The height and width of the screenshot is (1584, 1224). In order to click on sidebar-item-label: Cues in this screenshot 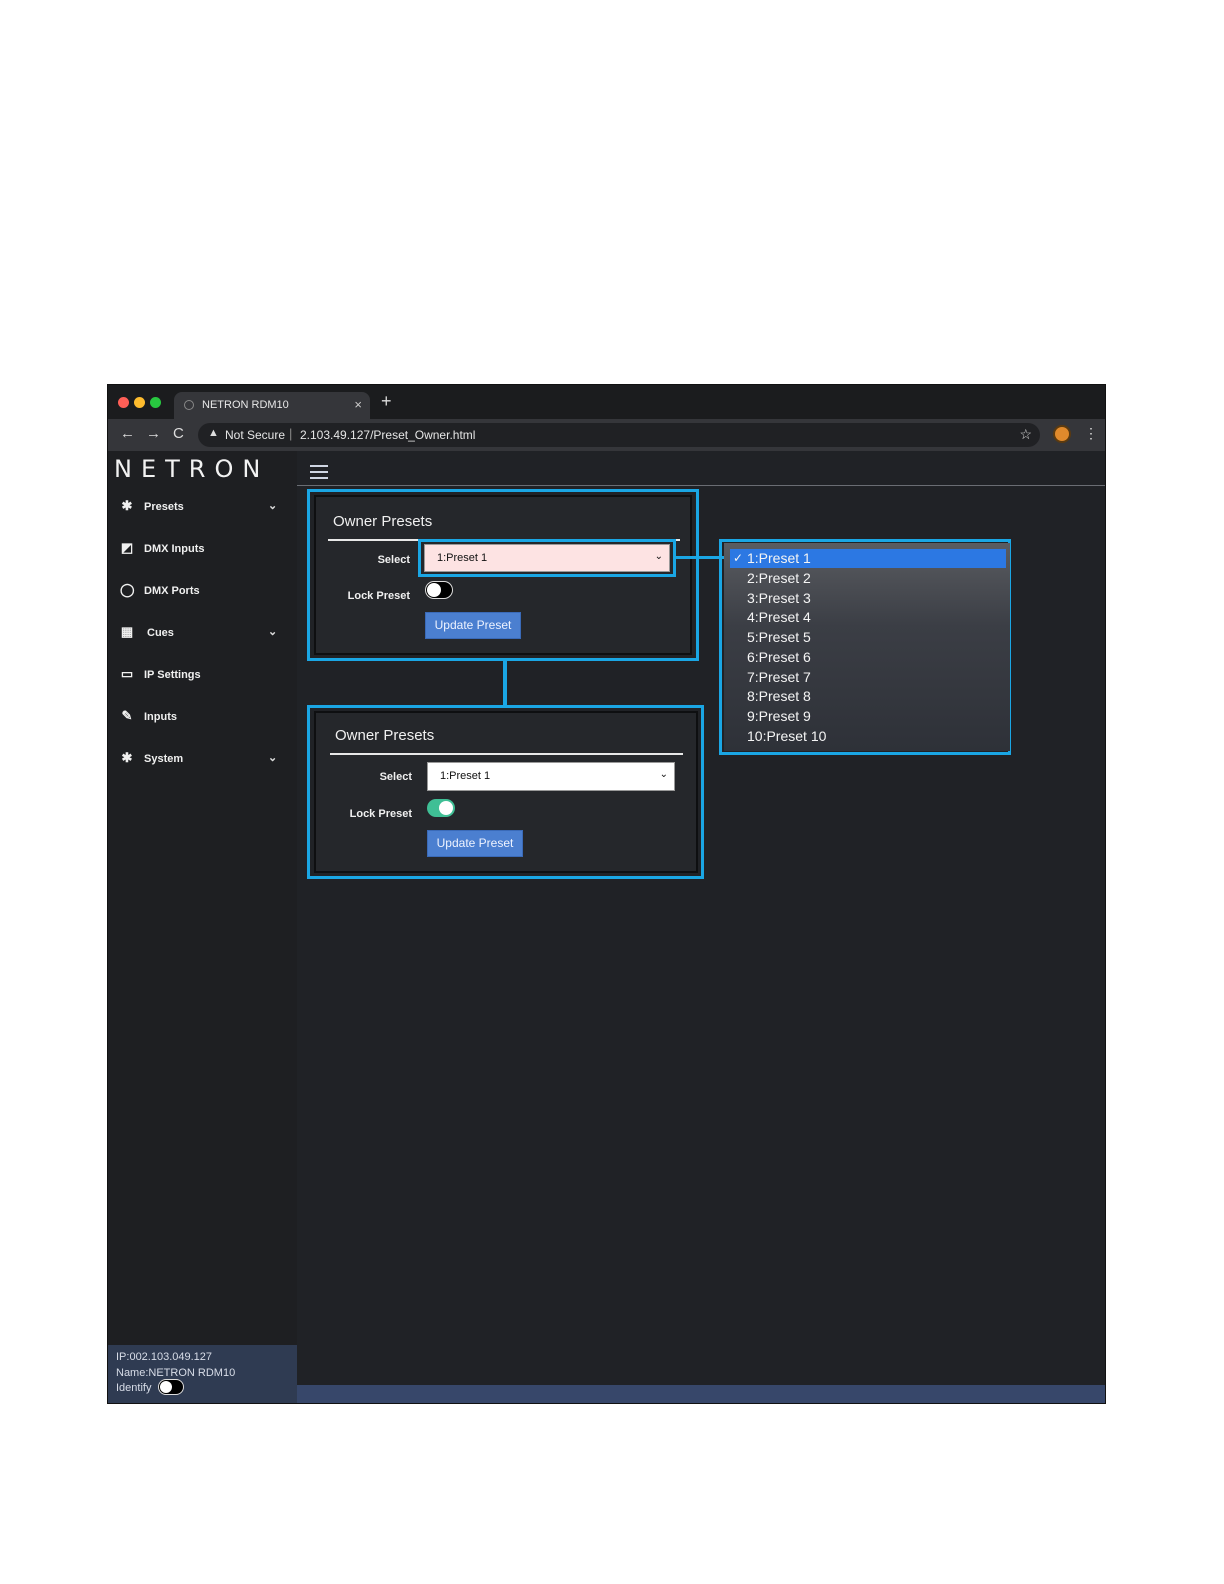, I will do `click(160, 633)`.